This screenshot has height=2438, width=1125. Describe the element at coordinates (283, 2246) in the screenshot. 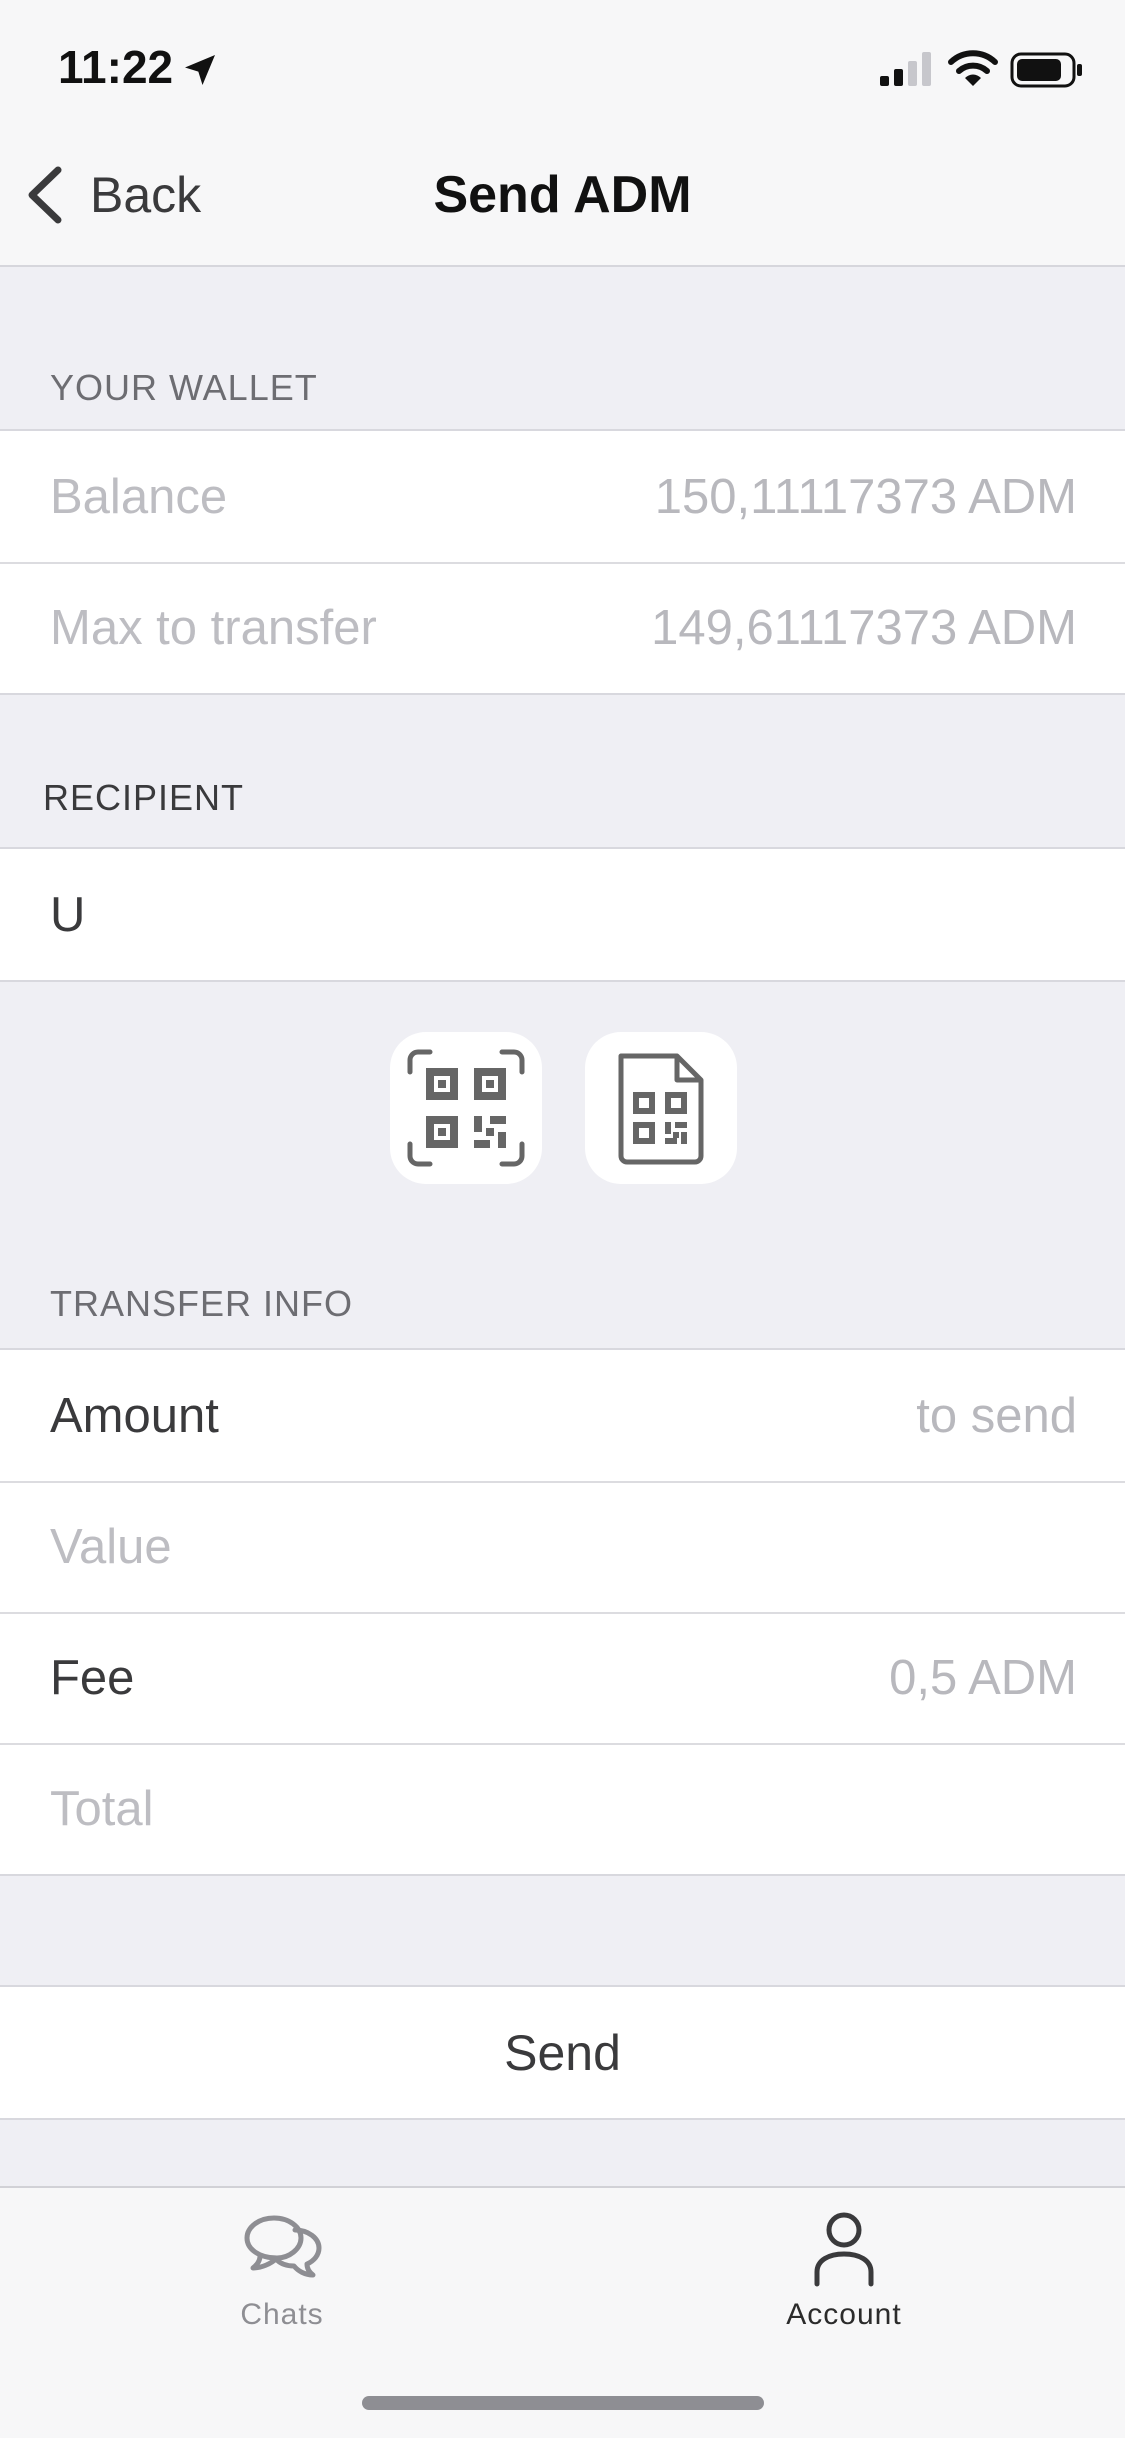

I see `chats-icon` at that location.